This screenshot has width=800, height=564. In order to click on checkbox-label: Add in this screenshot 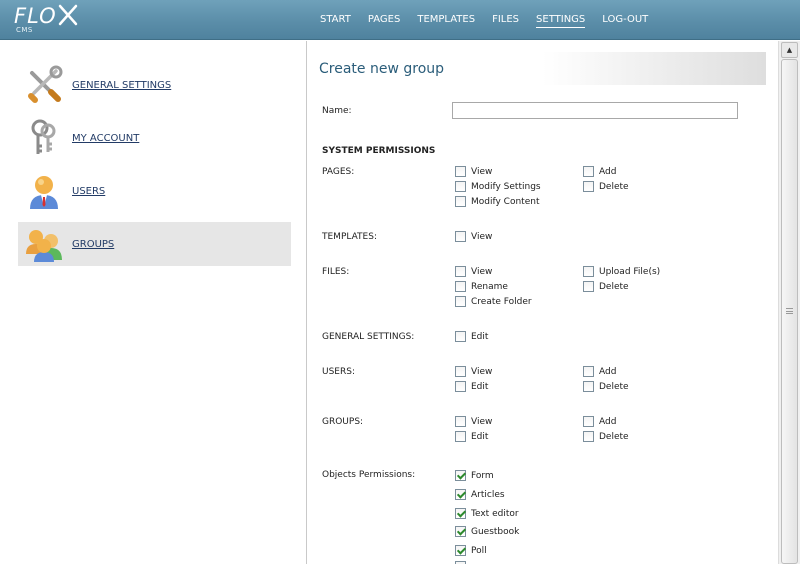, I will do `click(608, 421)`.